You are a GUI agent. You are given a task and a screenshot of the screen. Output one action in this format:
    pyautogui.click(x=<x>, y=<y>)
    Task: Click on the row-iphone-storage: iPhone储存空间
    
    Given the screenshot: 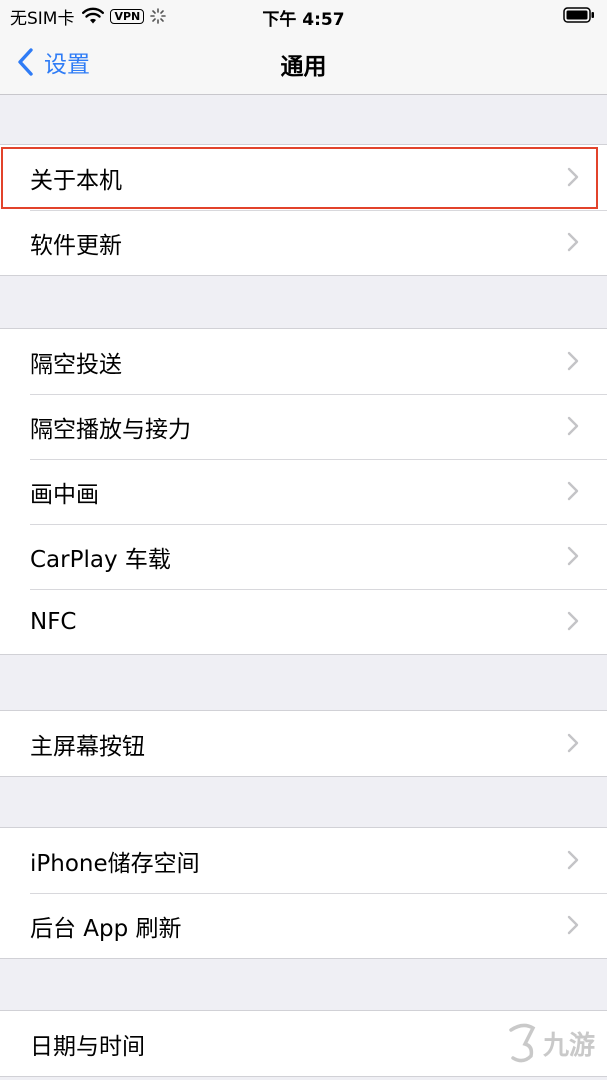 What is the action you would take?
    pyautogui.click(x=303, y=860)
    